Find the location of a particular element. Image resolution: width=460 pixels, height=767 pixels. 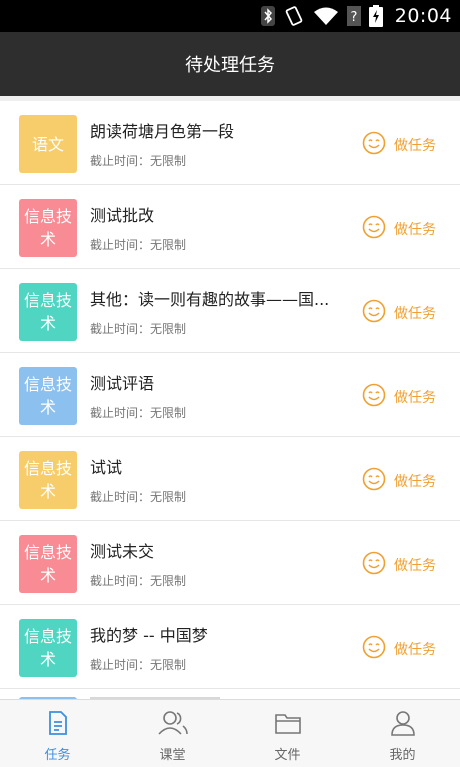

bottom-tab-bar: 任务 课堂 文件 我的 is located at coordinates (230, 733).